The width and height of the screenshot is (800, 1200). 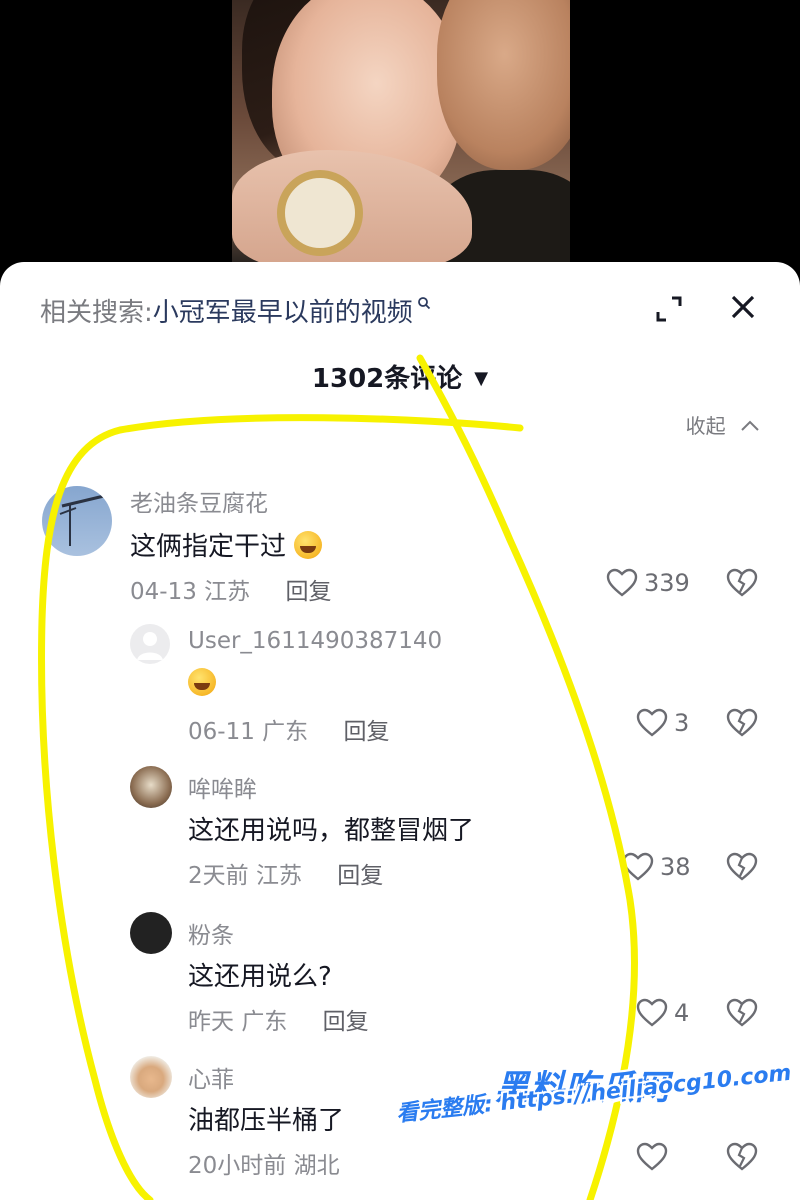 What do you see at coordinates (401, 131) in the screenshot?
I see `video-frame` at bounding box center [401, 131].